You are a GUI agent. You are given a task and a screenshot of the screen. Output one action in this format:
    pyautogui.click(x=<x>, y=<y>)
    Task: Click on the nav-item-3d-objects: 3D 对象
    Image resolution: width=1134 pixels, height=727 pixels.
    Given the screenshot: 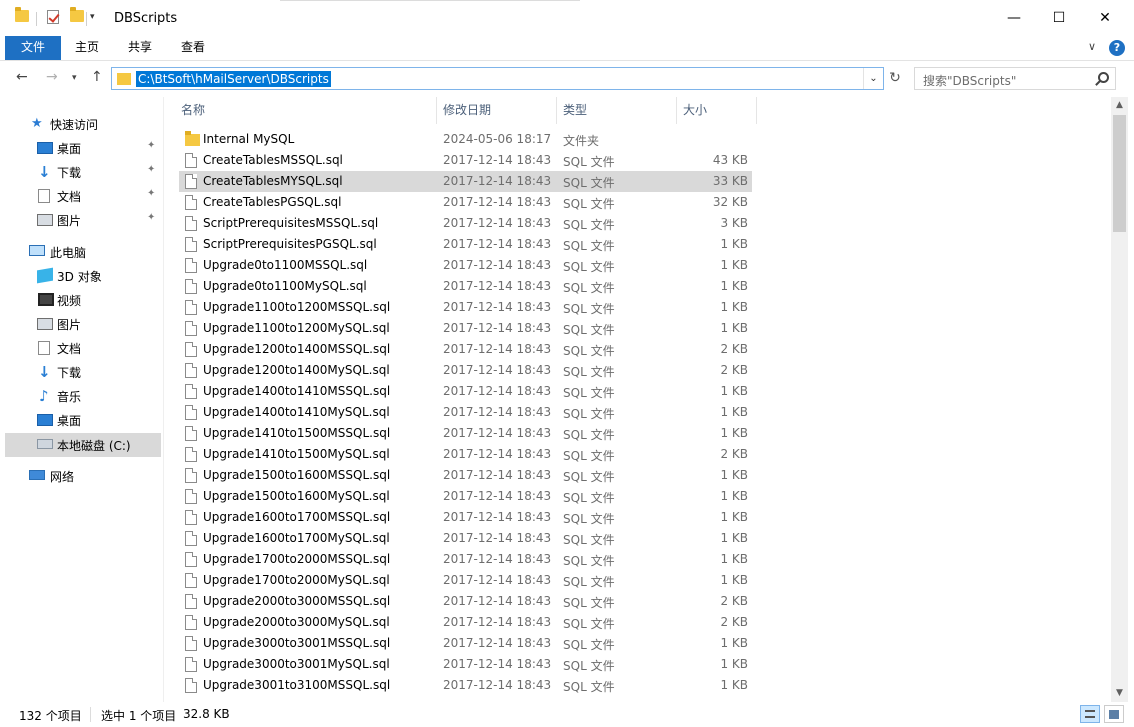 What is the action you would take?
    pyautogui.click(x=80, y=276)
    